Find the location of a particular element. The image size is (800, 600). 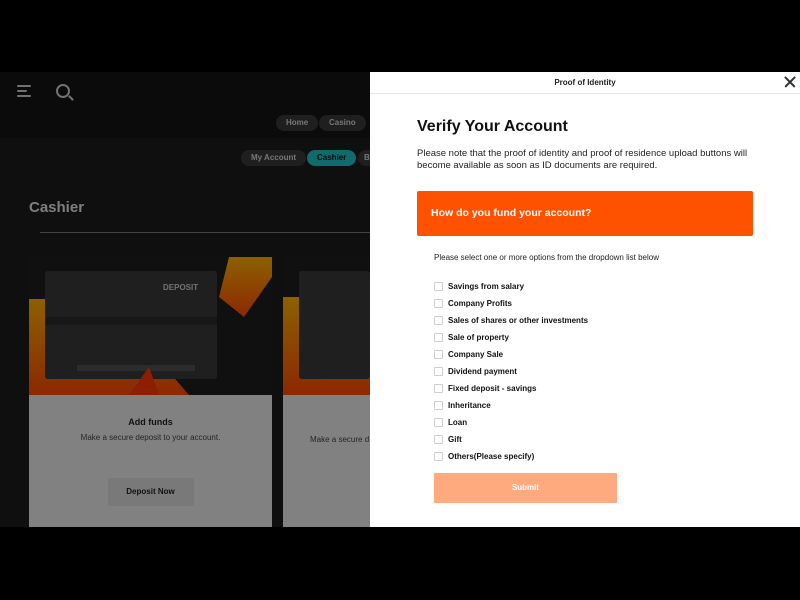

panel-header: Proof of Identity is located at coordinates (585, 83).